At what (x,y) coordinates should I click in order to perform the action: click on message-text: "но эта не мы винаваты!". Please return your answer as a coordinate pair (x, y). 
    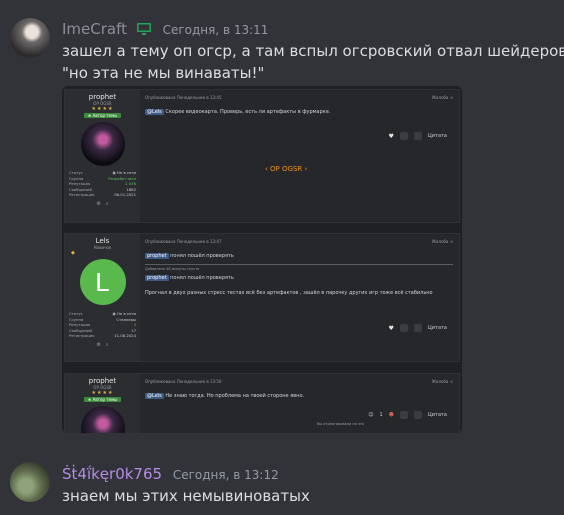
    Looking at the image, I should click on (163, 73).